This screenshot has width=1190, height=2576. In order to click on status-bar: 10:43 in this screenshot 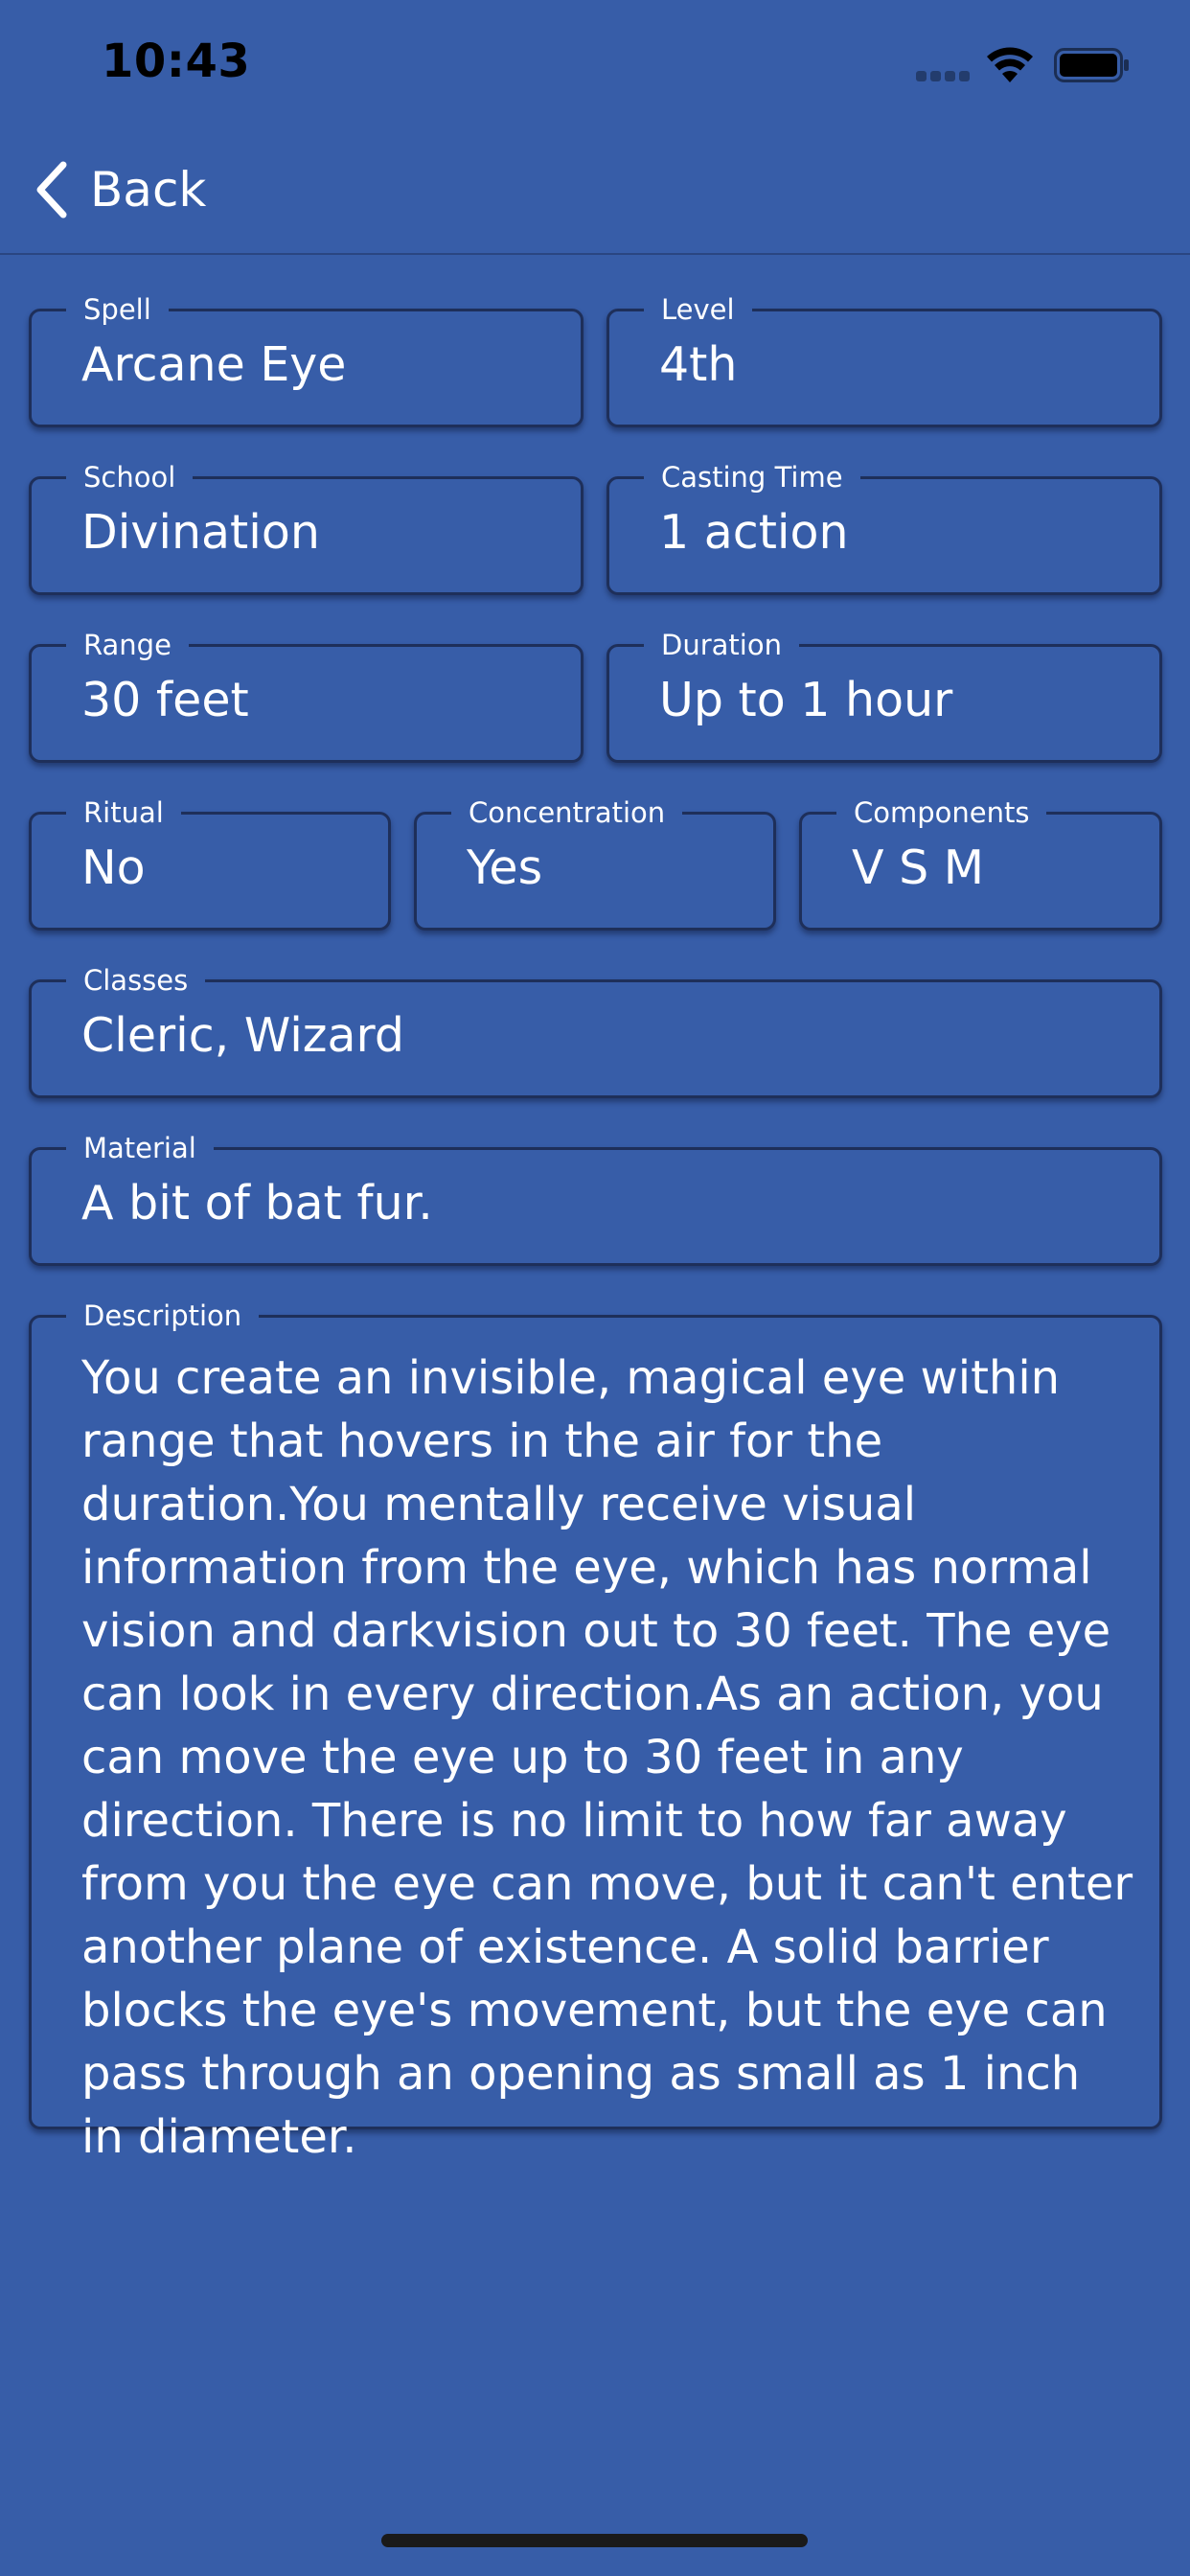, I will do `click(595, 63)`.